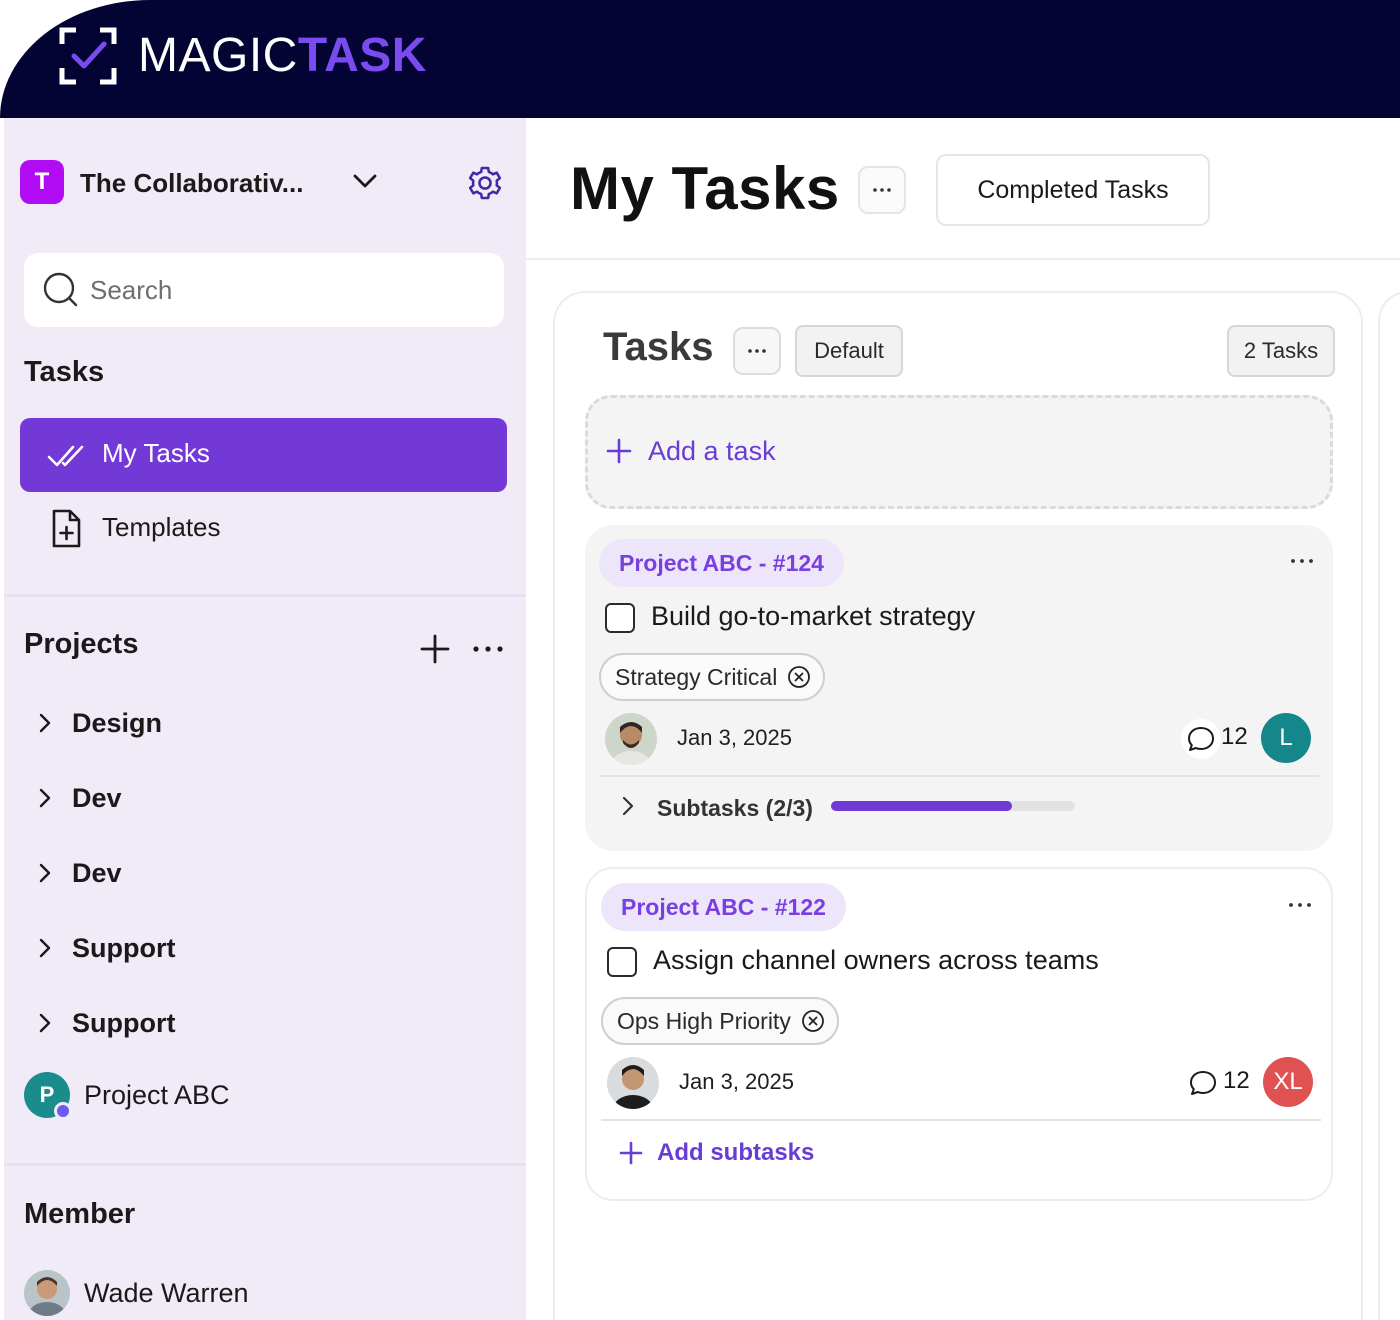  I want to click on label-chip: Ops High Priority, so click(720, 1021).